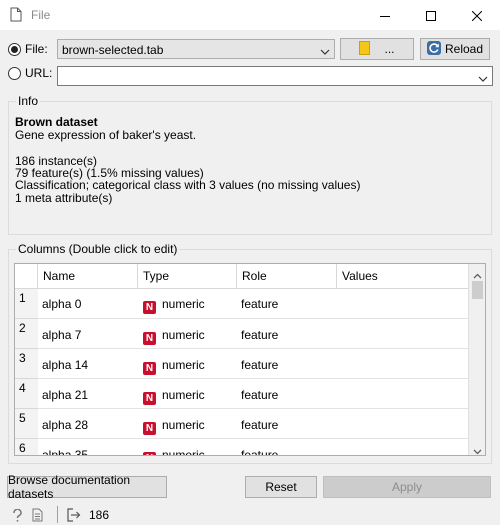 This screenshot has width=500, height=525. I want to click on dataset-description: Gene expression of baker's yeast., so click(106, 135).